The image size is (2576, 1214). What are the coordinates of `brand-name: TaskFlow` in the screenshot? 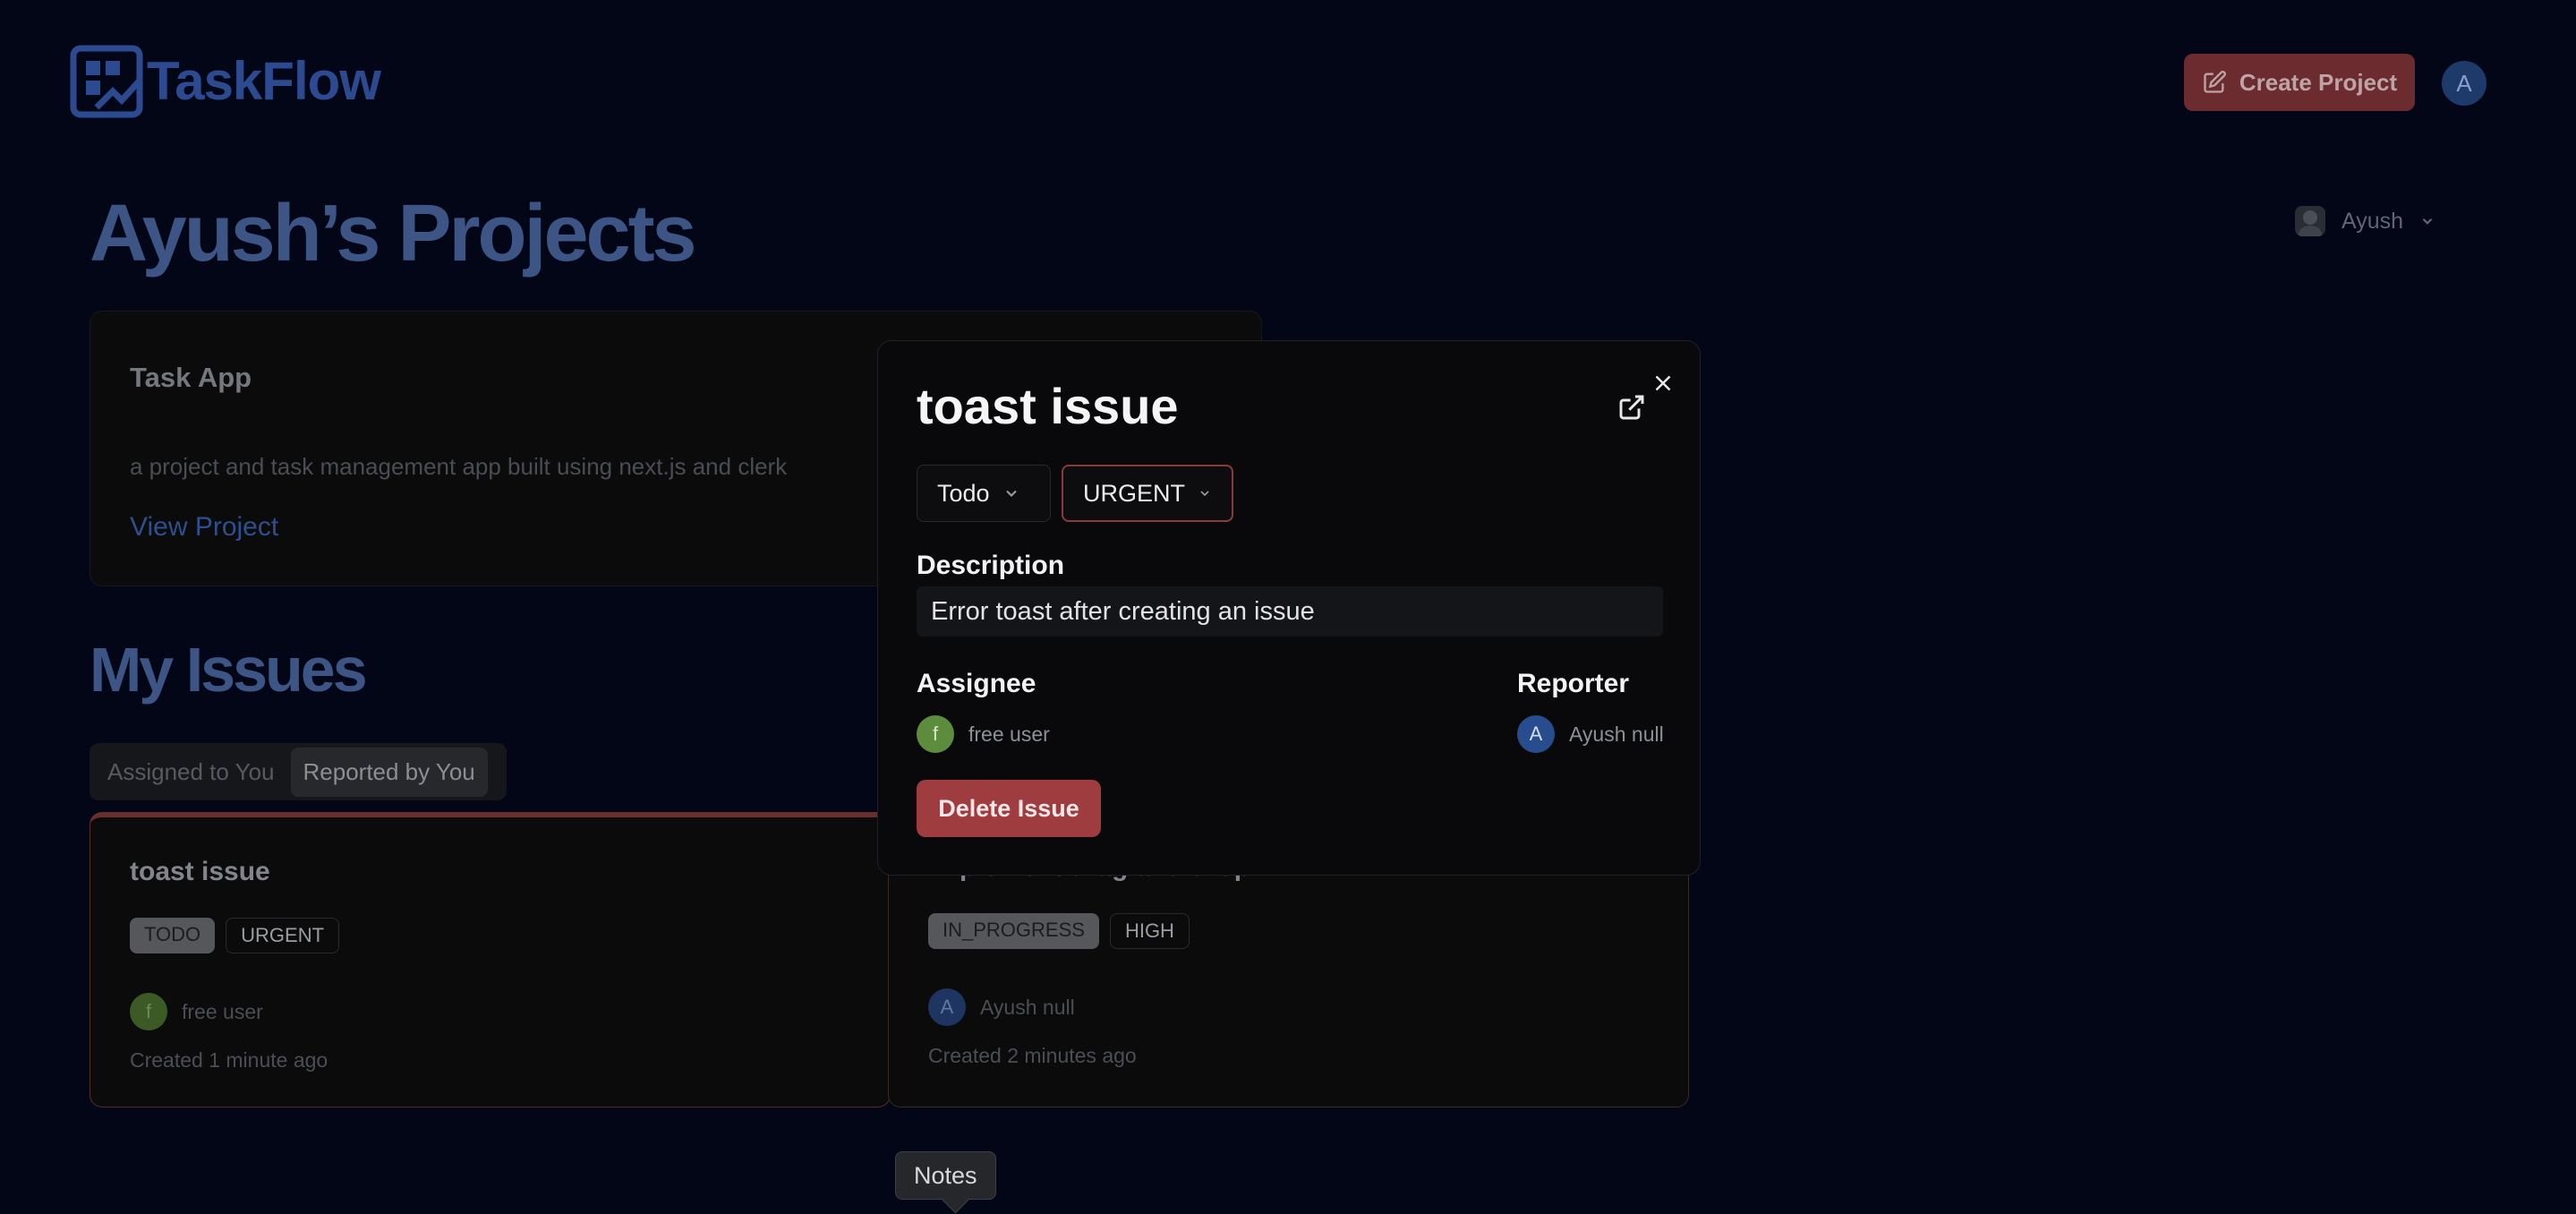 It's located at (264, 81).